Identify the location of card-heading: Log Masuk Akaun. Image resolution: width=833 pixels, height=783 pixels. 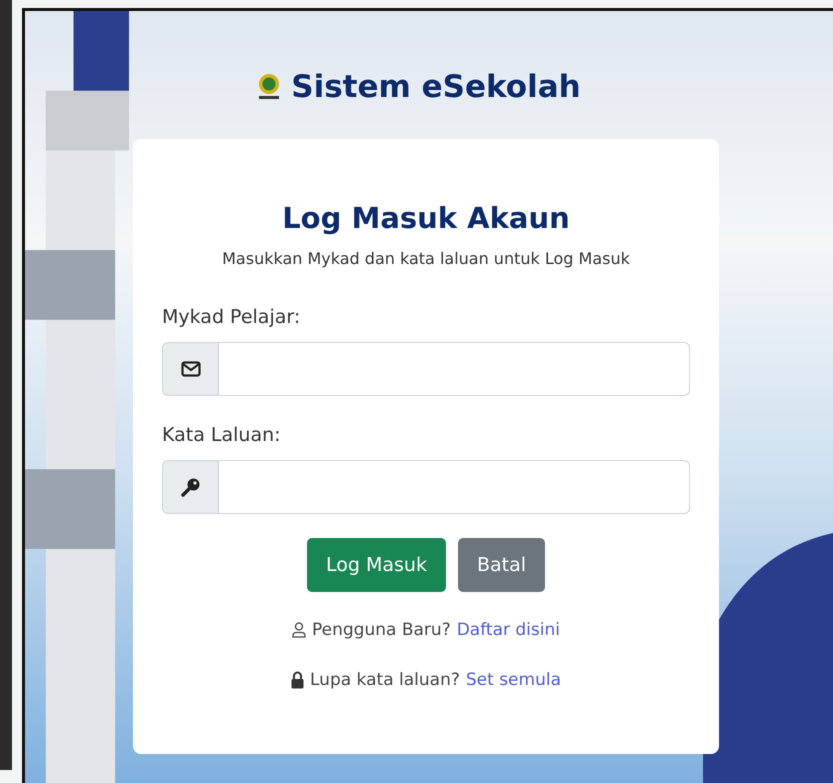
(426, 218).